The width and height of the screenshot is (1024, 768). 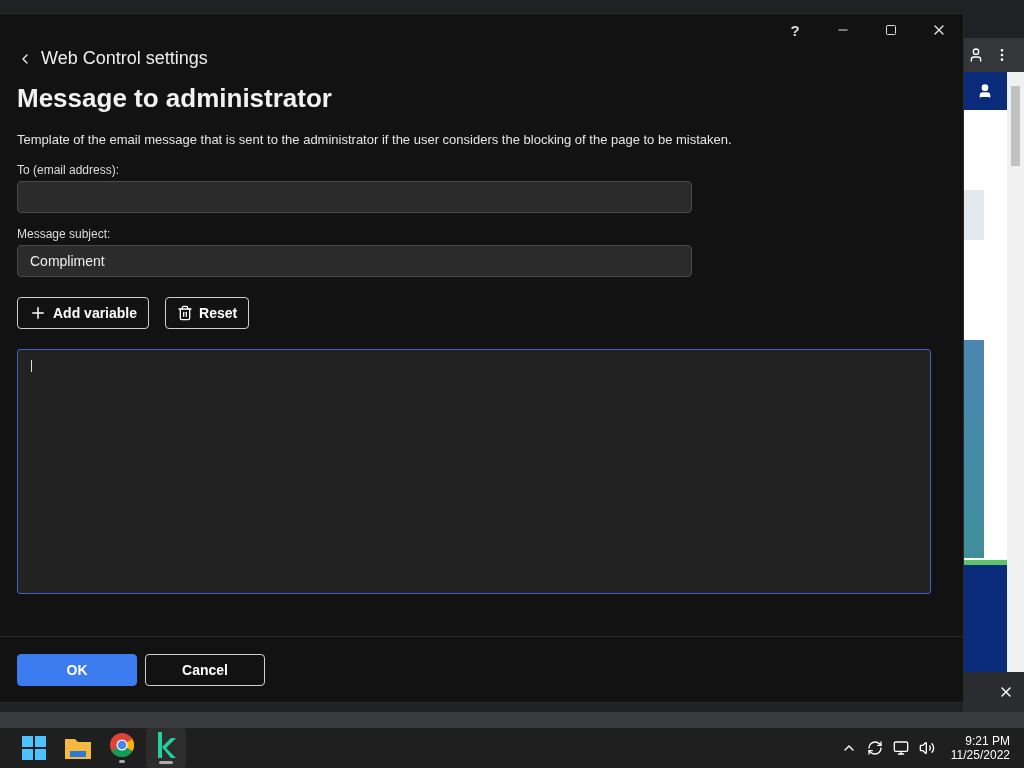 I want to click on text-field: Compliment, so click(x=354, y=261).